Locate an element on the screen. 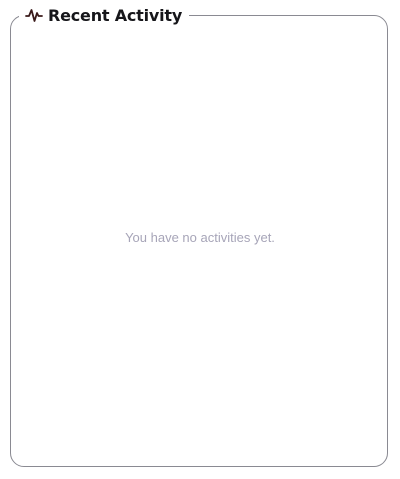 The image size is (400, 479). panel-title: Recent Activity is located at coordinates (115, 15).